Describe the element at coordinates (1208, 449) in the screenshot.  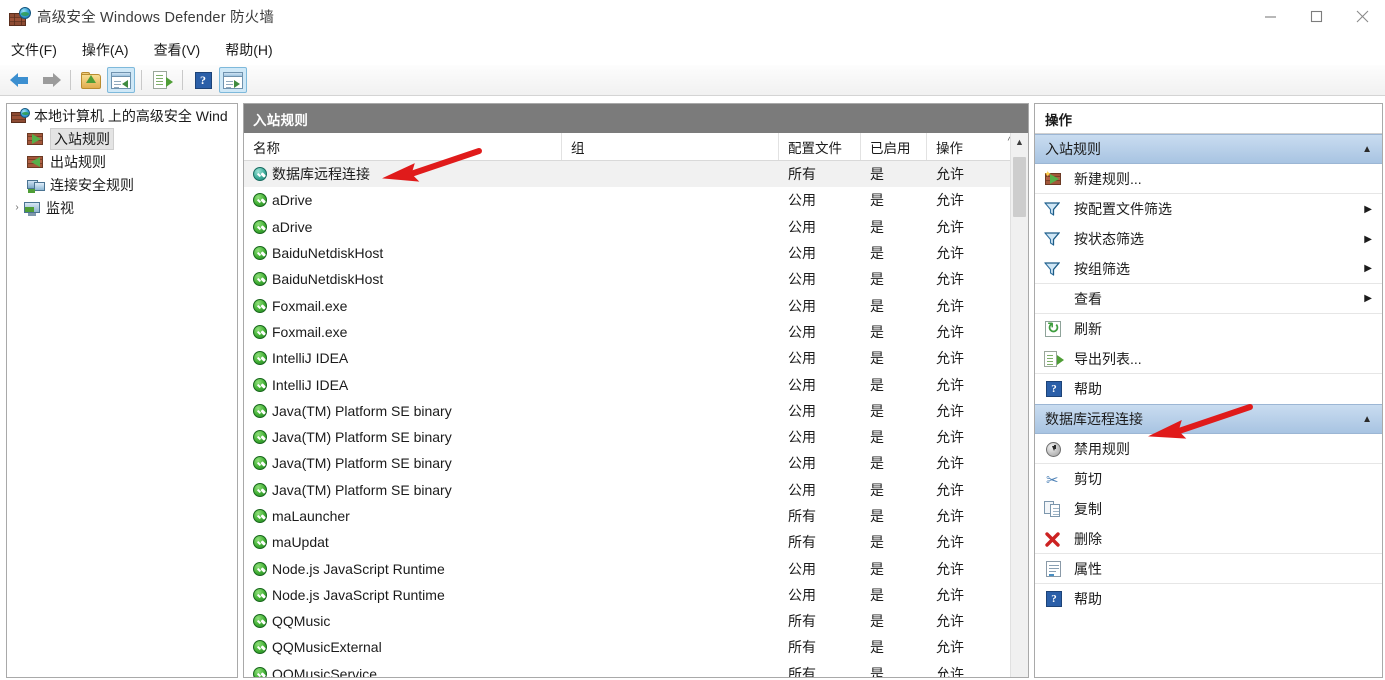
I see `action-item: 禁用规则` at that location.